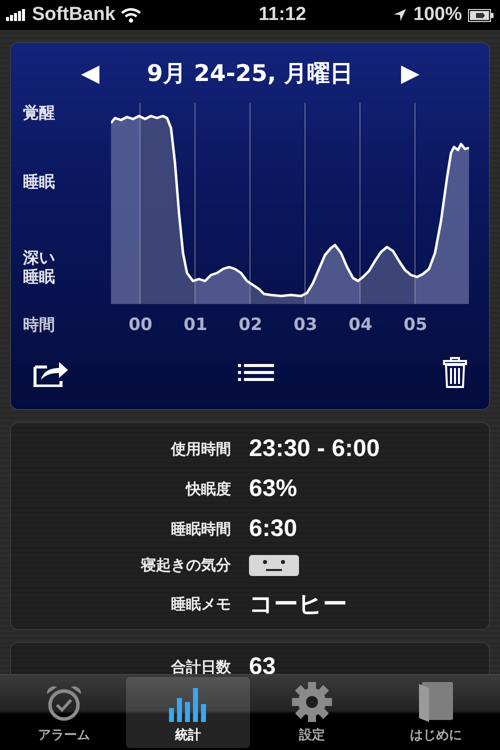 This screenshot has height=750, width=500. I want to click on tab: アラーム, so click(64, 712).